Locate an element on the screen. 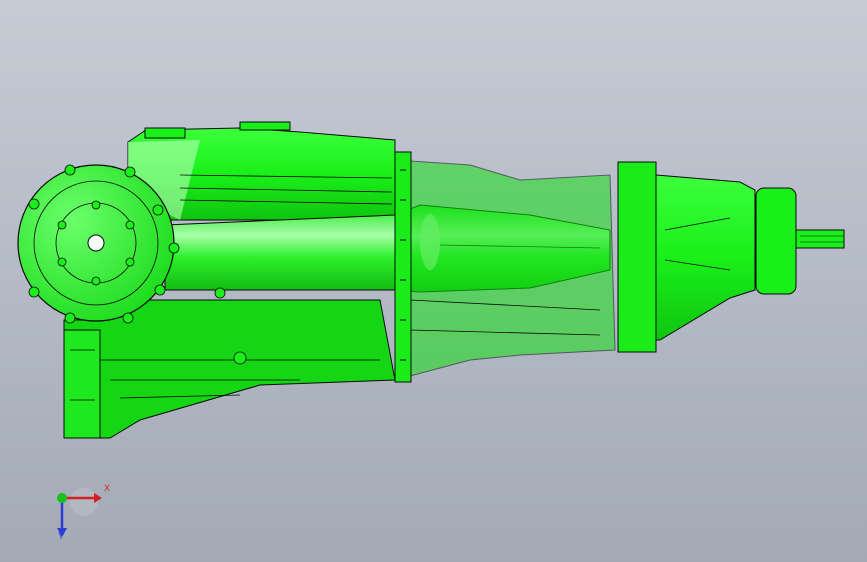 This screenshot has height=562, width=867. axis-y-label: Y is located at coordinates (61, 536).